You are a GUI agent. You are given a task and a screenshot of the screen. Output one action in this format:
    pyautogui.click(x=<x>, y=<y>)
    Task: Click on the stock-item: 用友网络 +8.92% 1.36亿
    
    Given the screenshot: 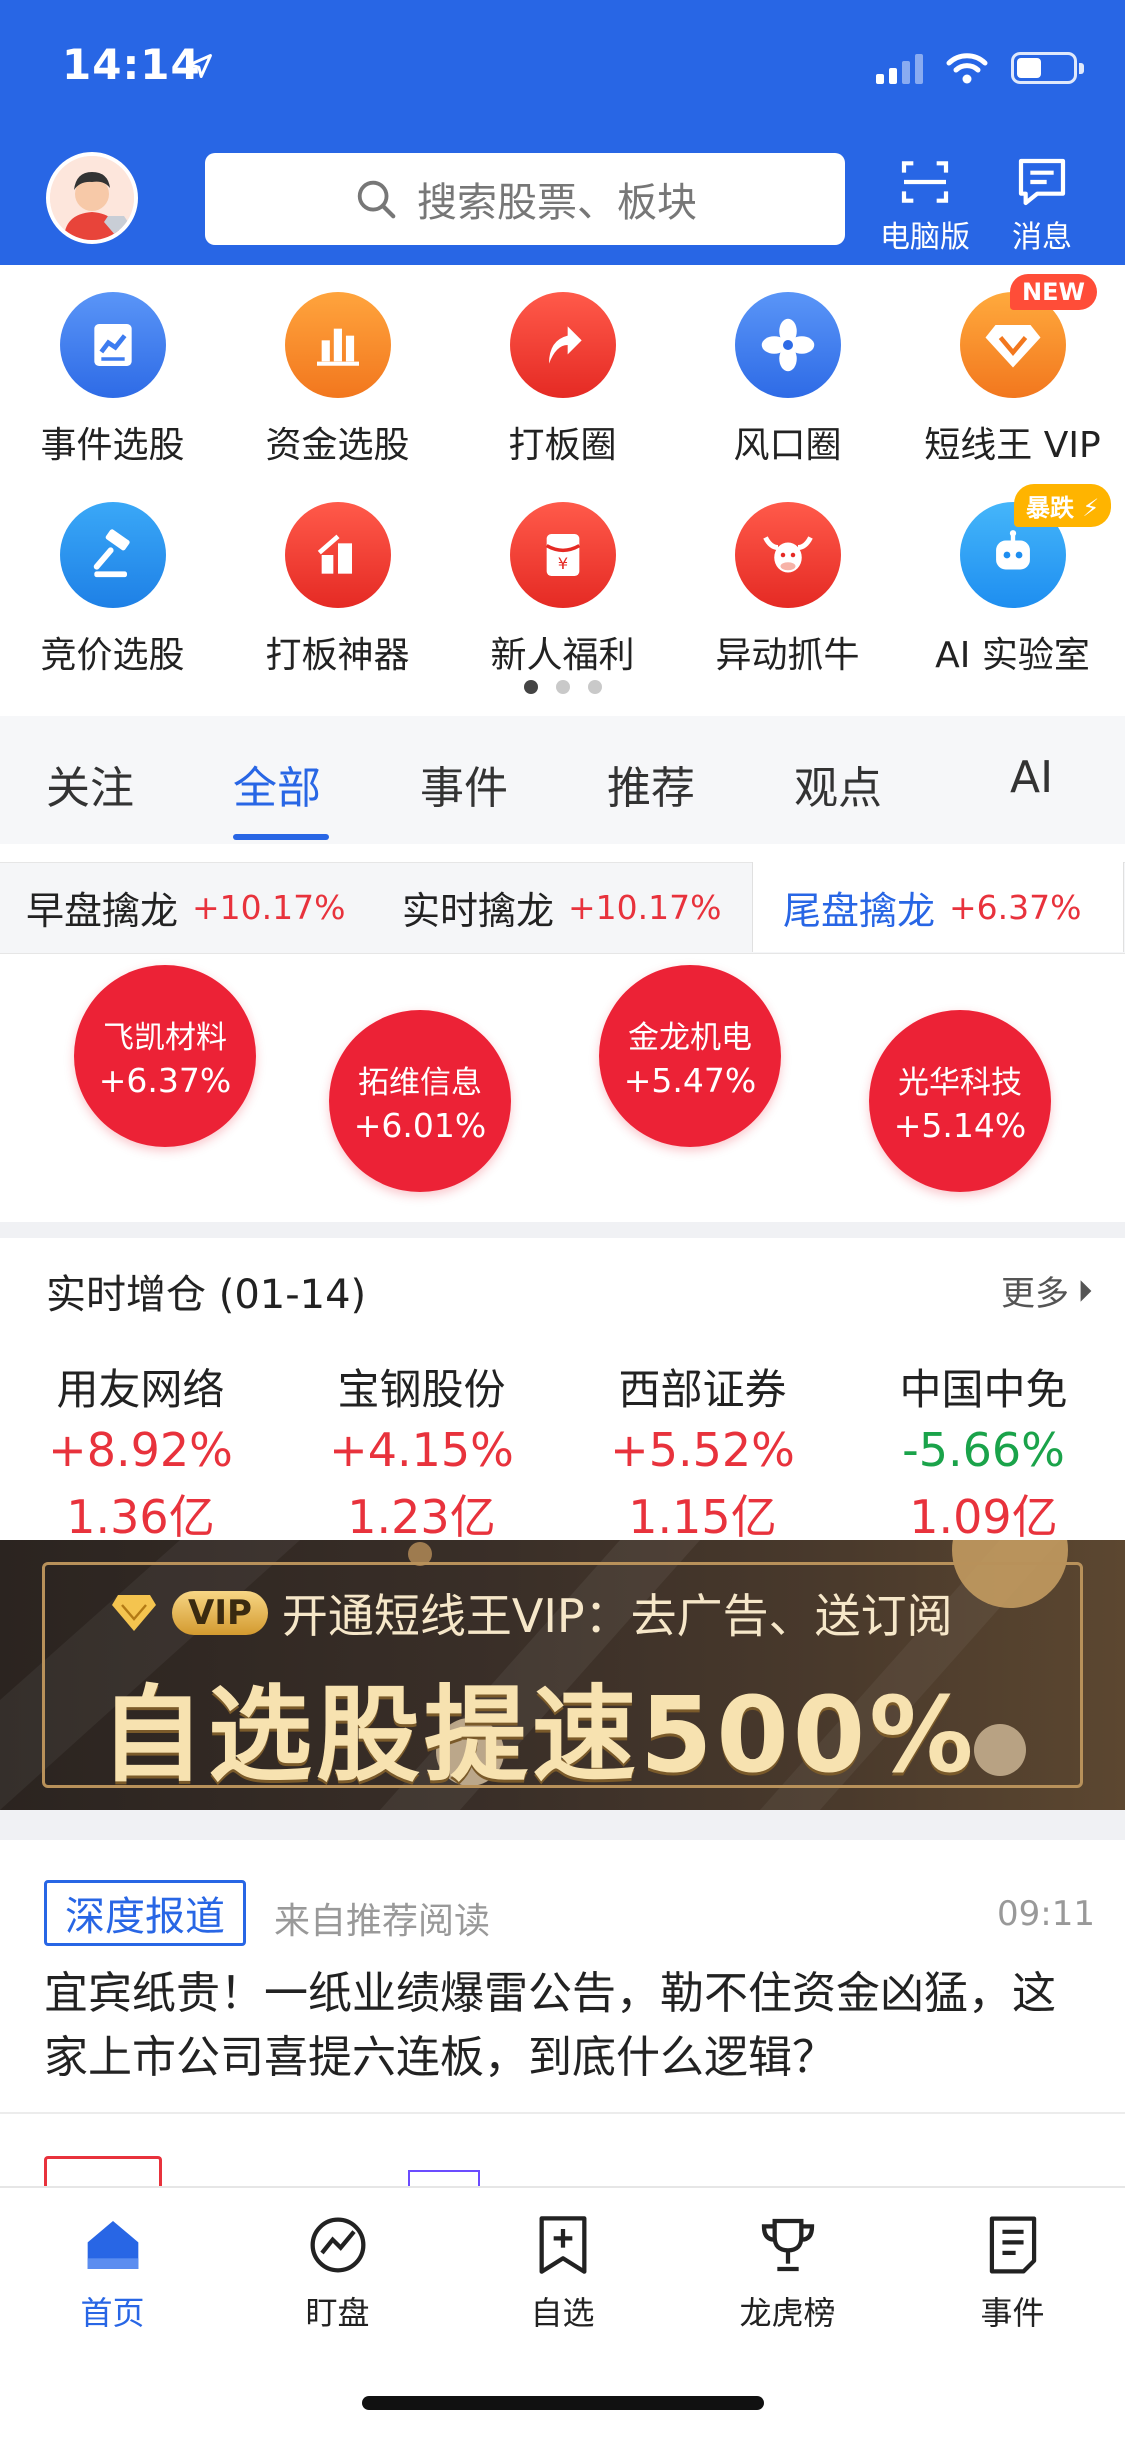 What is the action you would take?
    pyautogui.click(x=140, y=1451)
    